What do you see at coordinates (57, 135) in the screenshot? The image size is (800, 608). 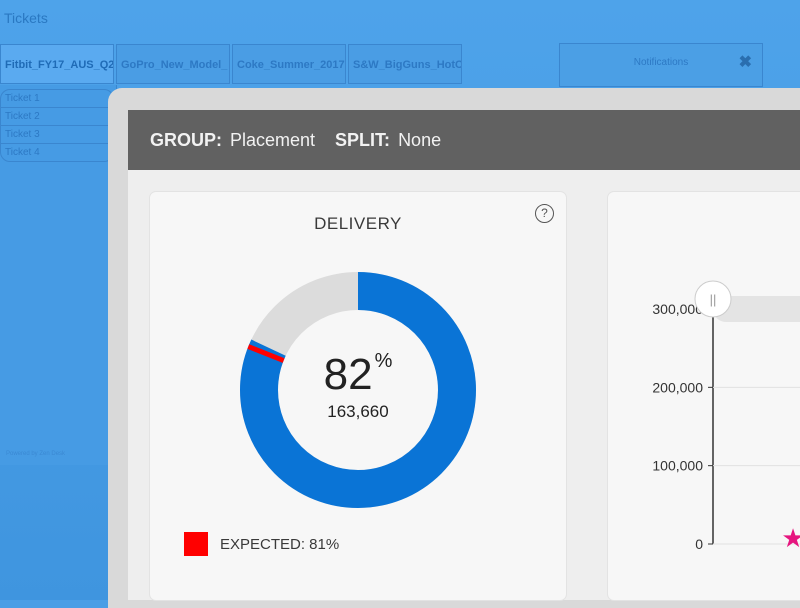 I see `ticket-item-3: Ticket 3` at bounding box center [57, 135].